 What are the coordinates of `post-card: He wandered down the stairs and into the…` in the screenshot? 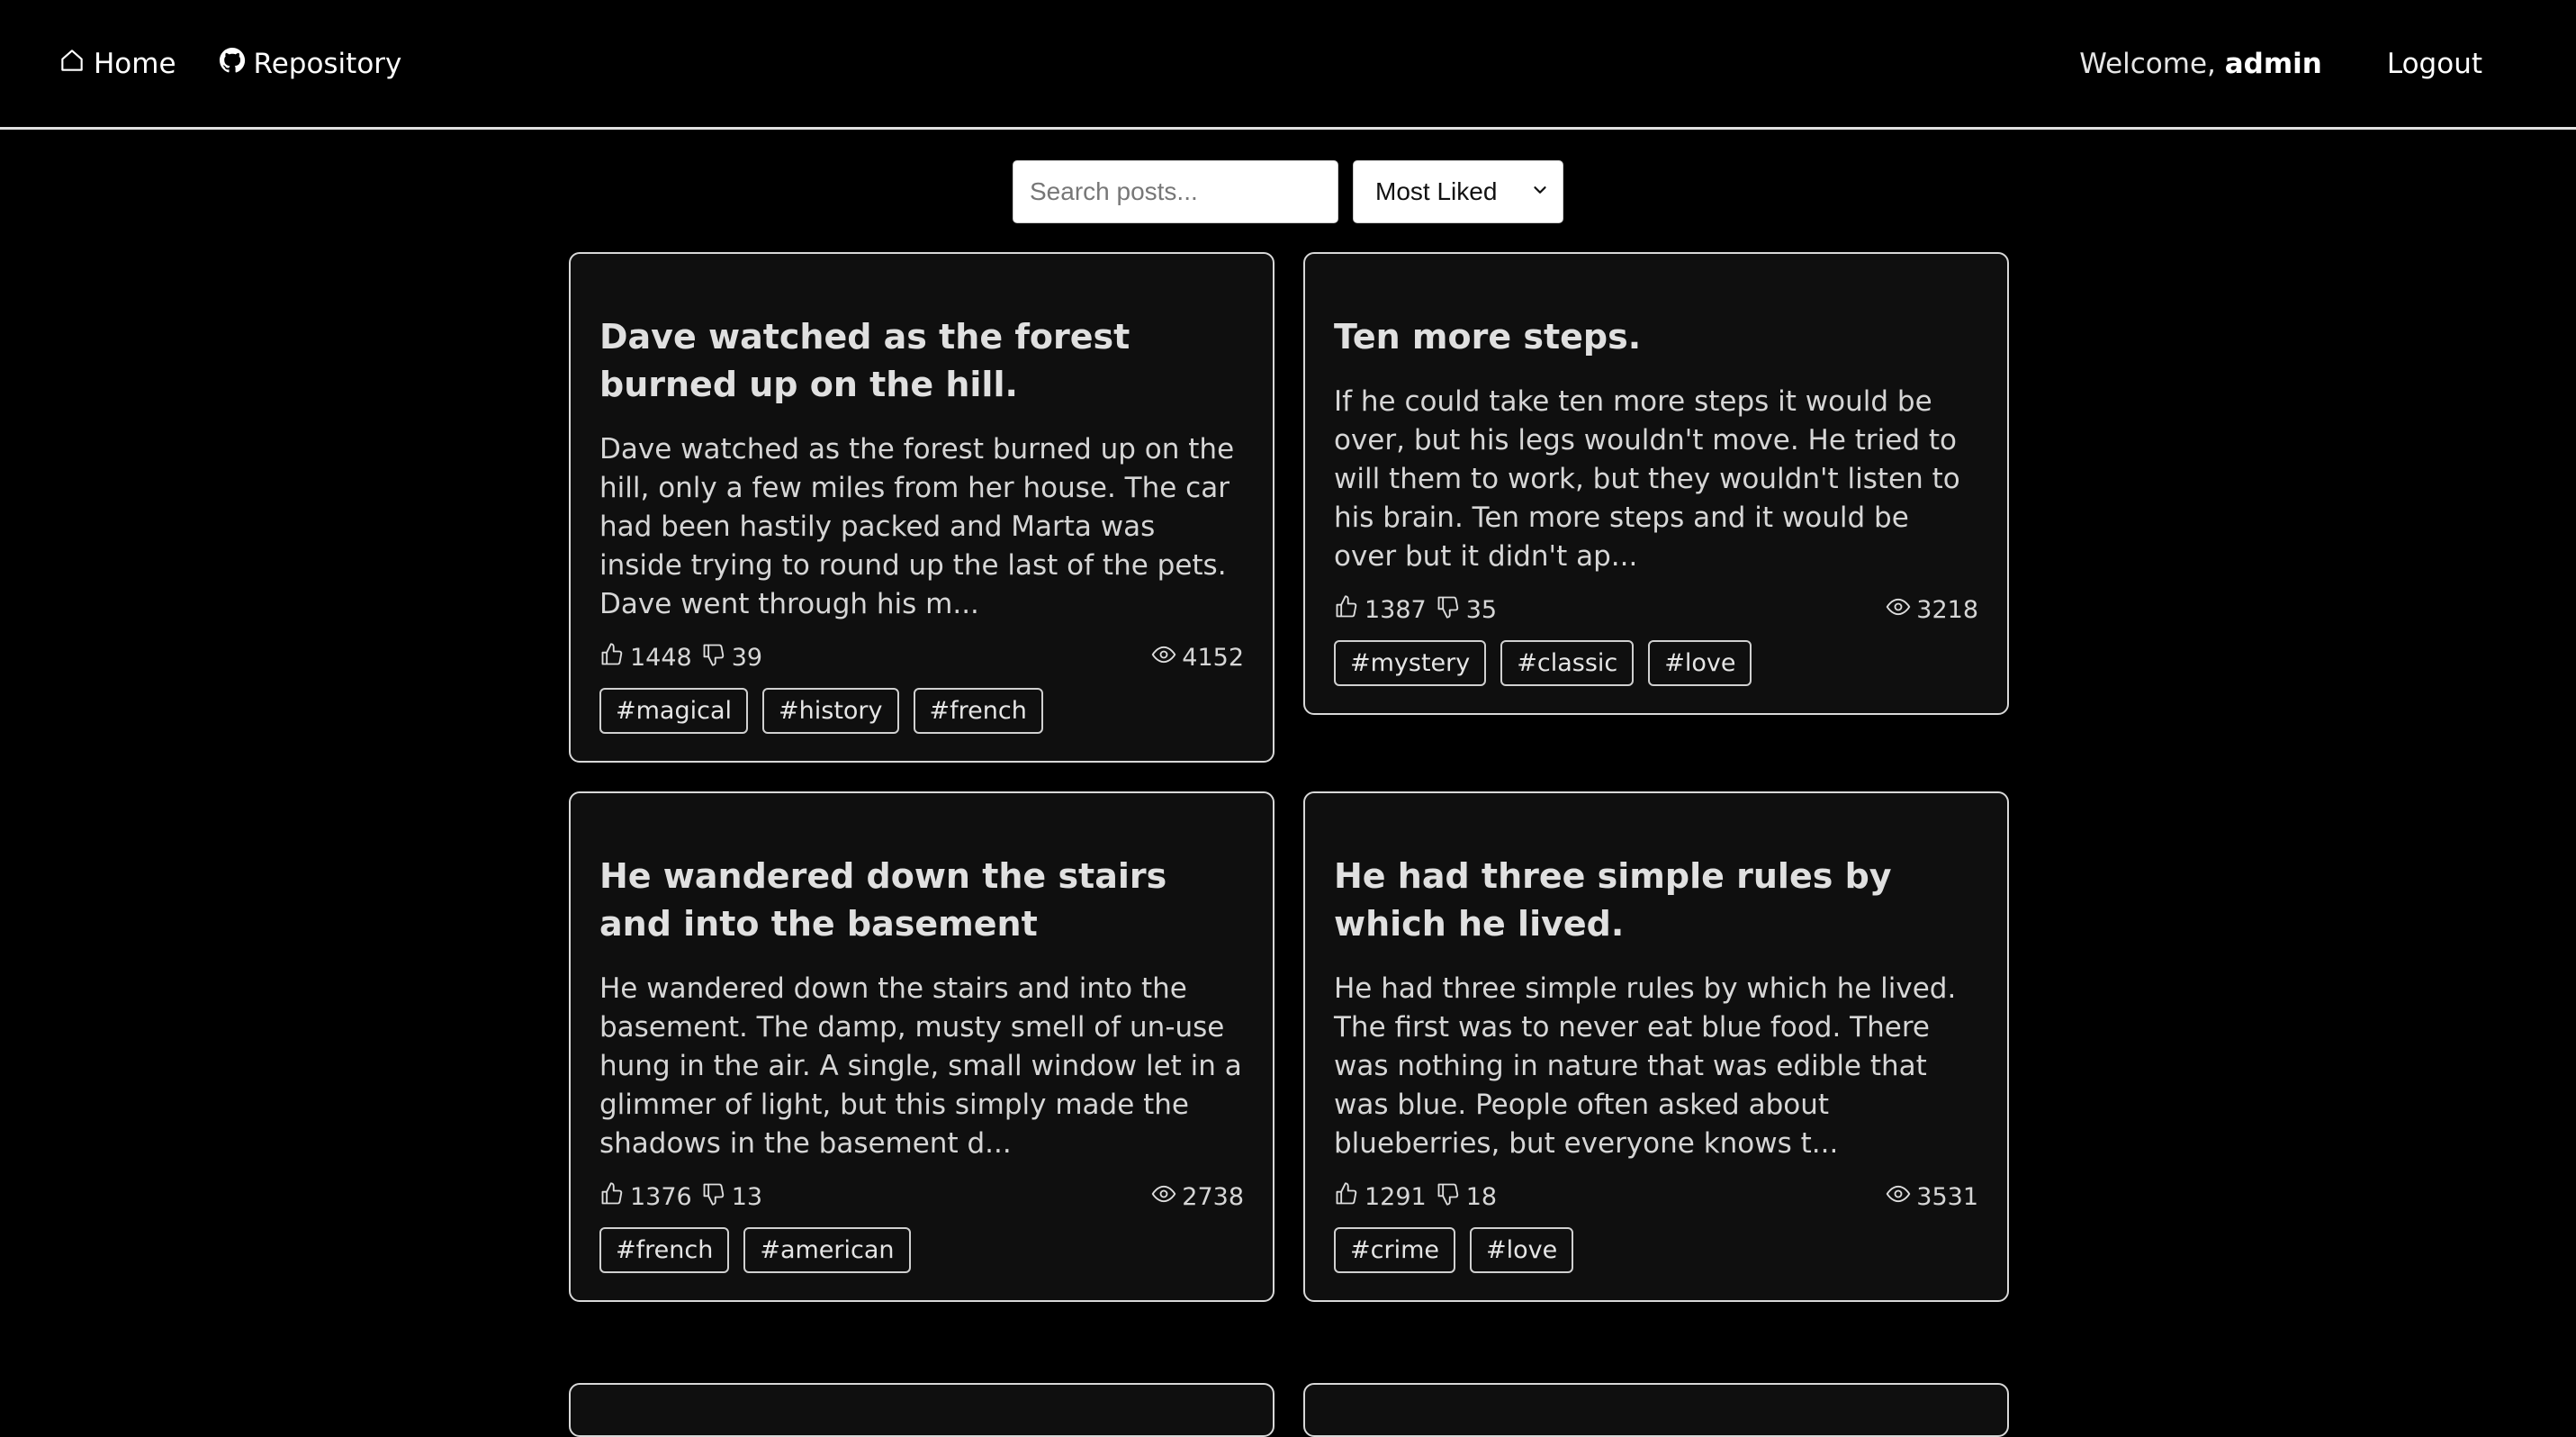 It's located at (921, 1046).